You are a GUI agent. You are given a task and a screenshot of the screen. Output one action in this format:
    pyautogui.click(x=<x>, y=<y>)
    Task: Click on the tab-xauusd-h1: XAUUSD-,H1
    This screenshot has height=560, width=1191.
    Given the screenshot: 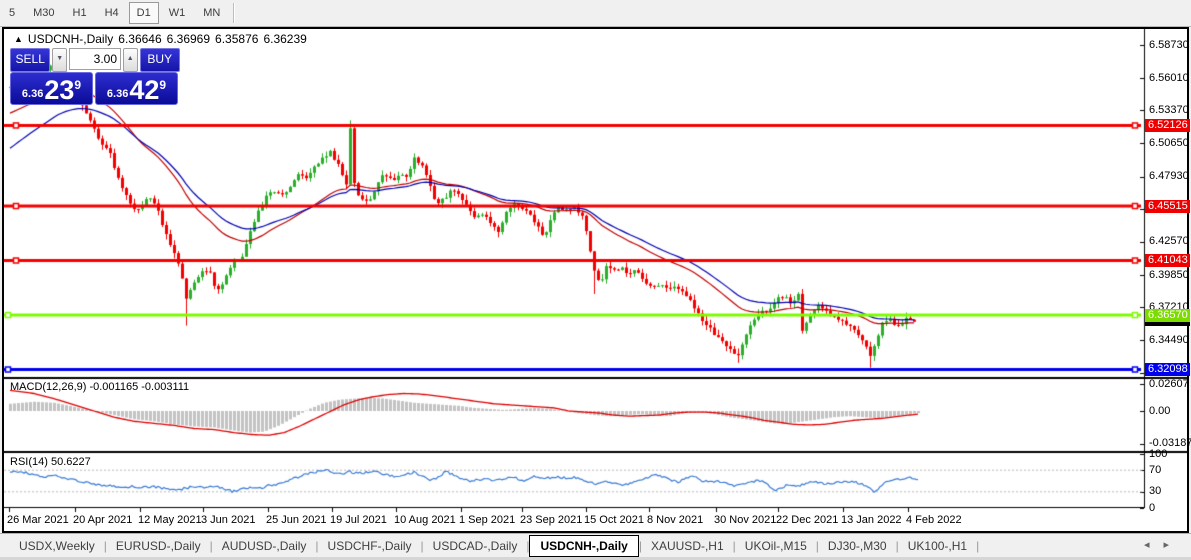 What is the action you would take?
    pyautogui.click(x=687, y=546)
    